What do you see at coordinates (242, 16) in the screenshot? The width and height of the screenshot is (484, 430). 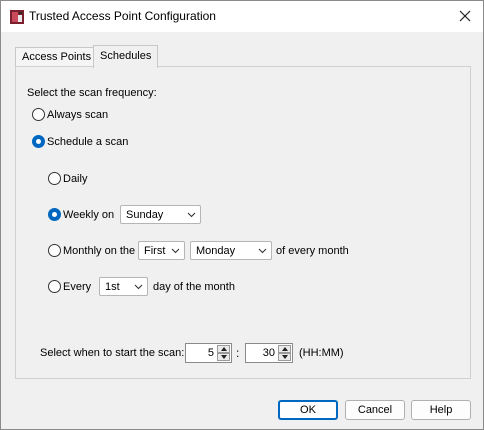 I see `title-bar: Trusted Access Point Configuration` at bounding box center [242, 16].